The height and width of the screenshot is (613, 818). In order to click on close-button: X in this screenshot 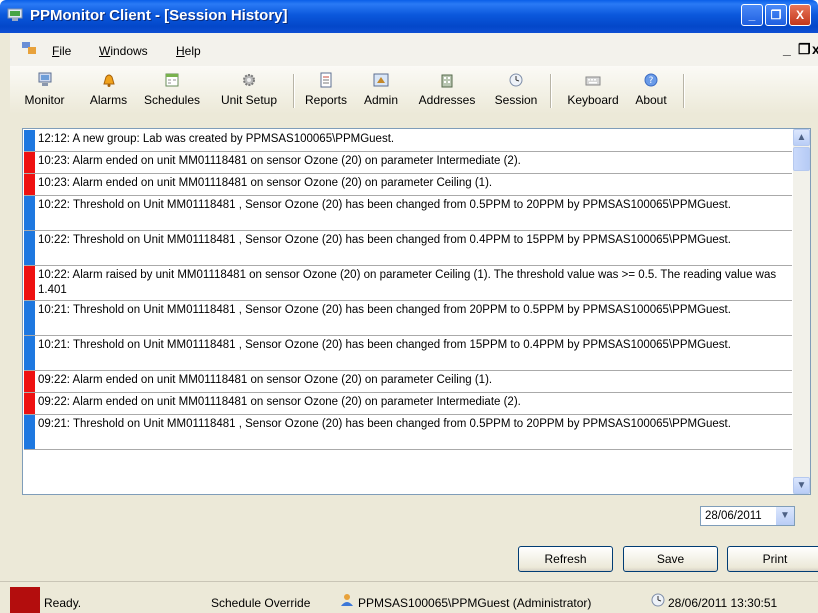, I will do `click(800, 15)`.